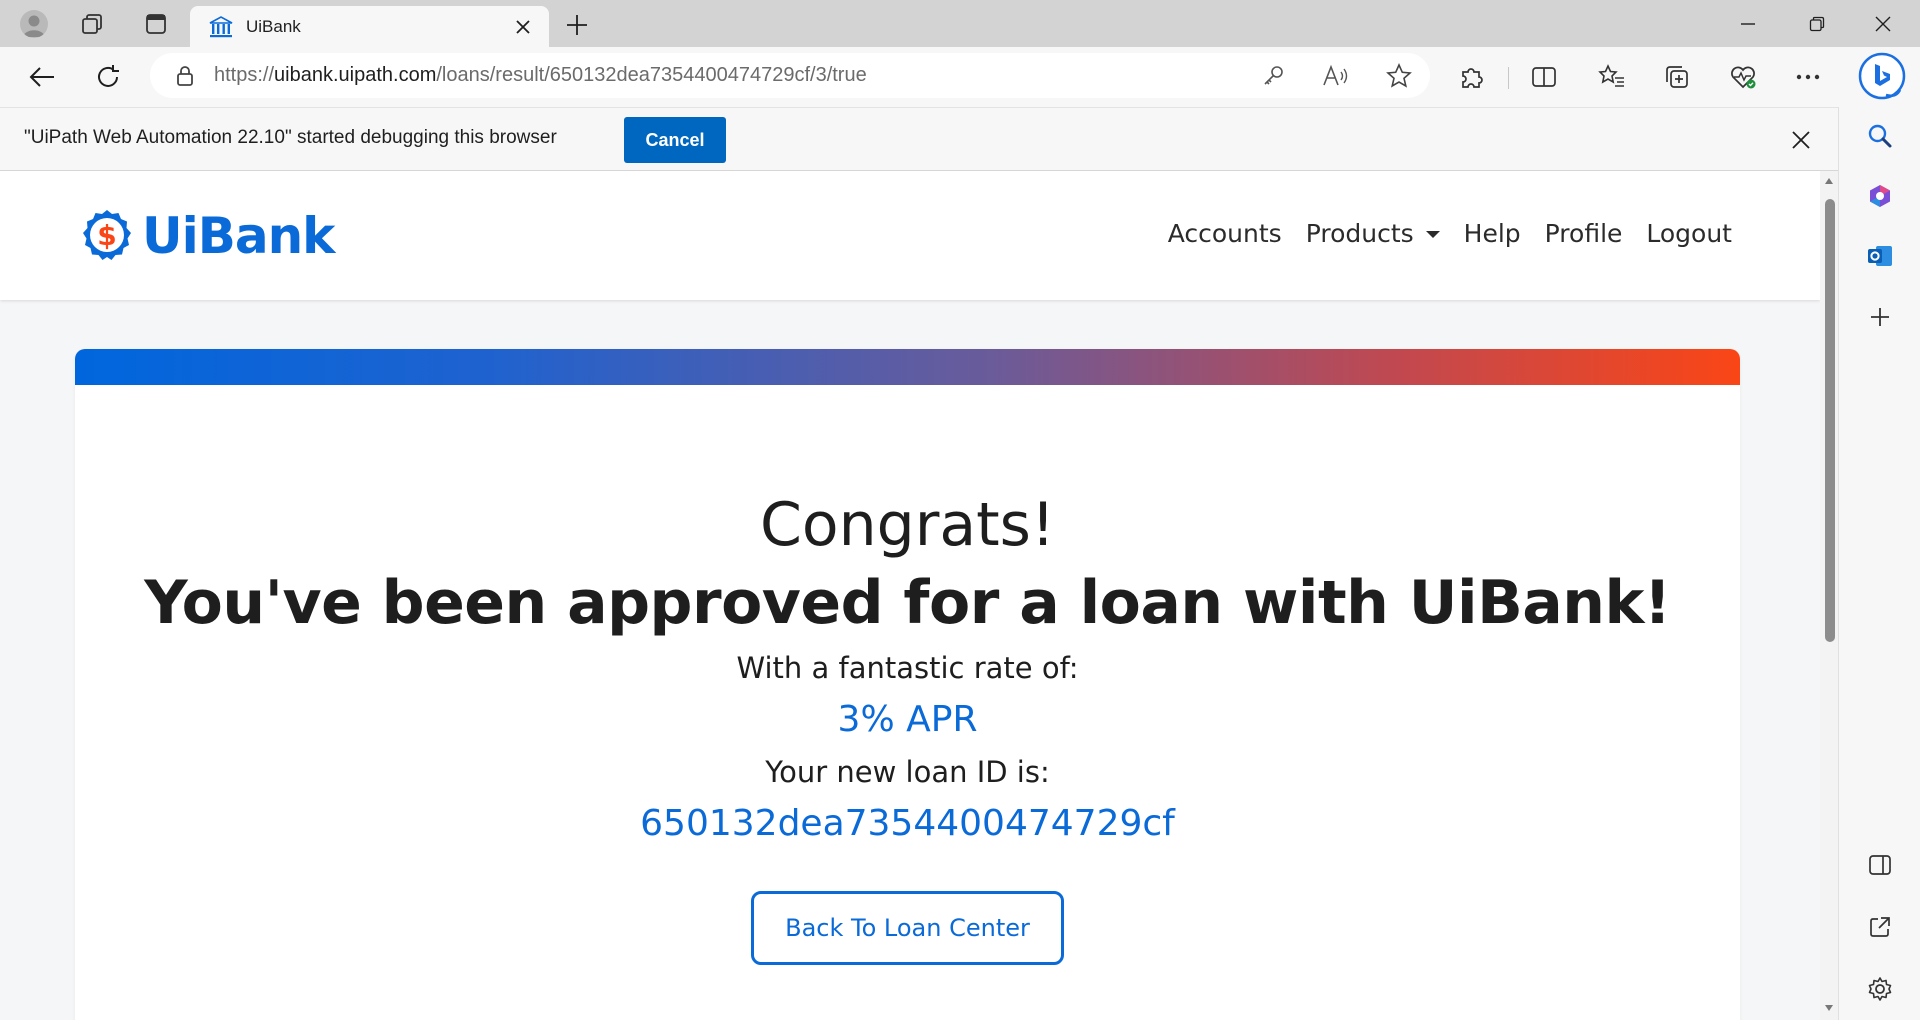  Describe the element at coordinates (273, 26) in the screenshot. I see `tab-title: UiBank` at that location.